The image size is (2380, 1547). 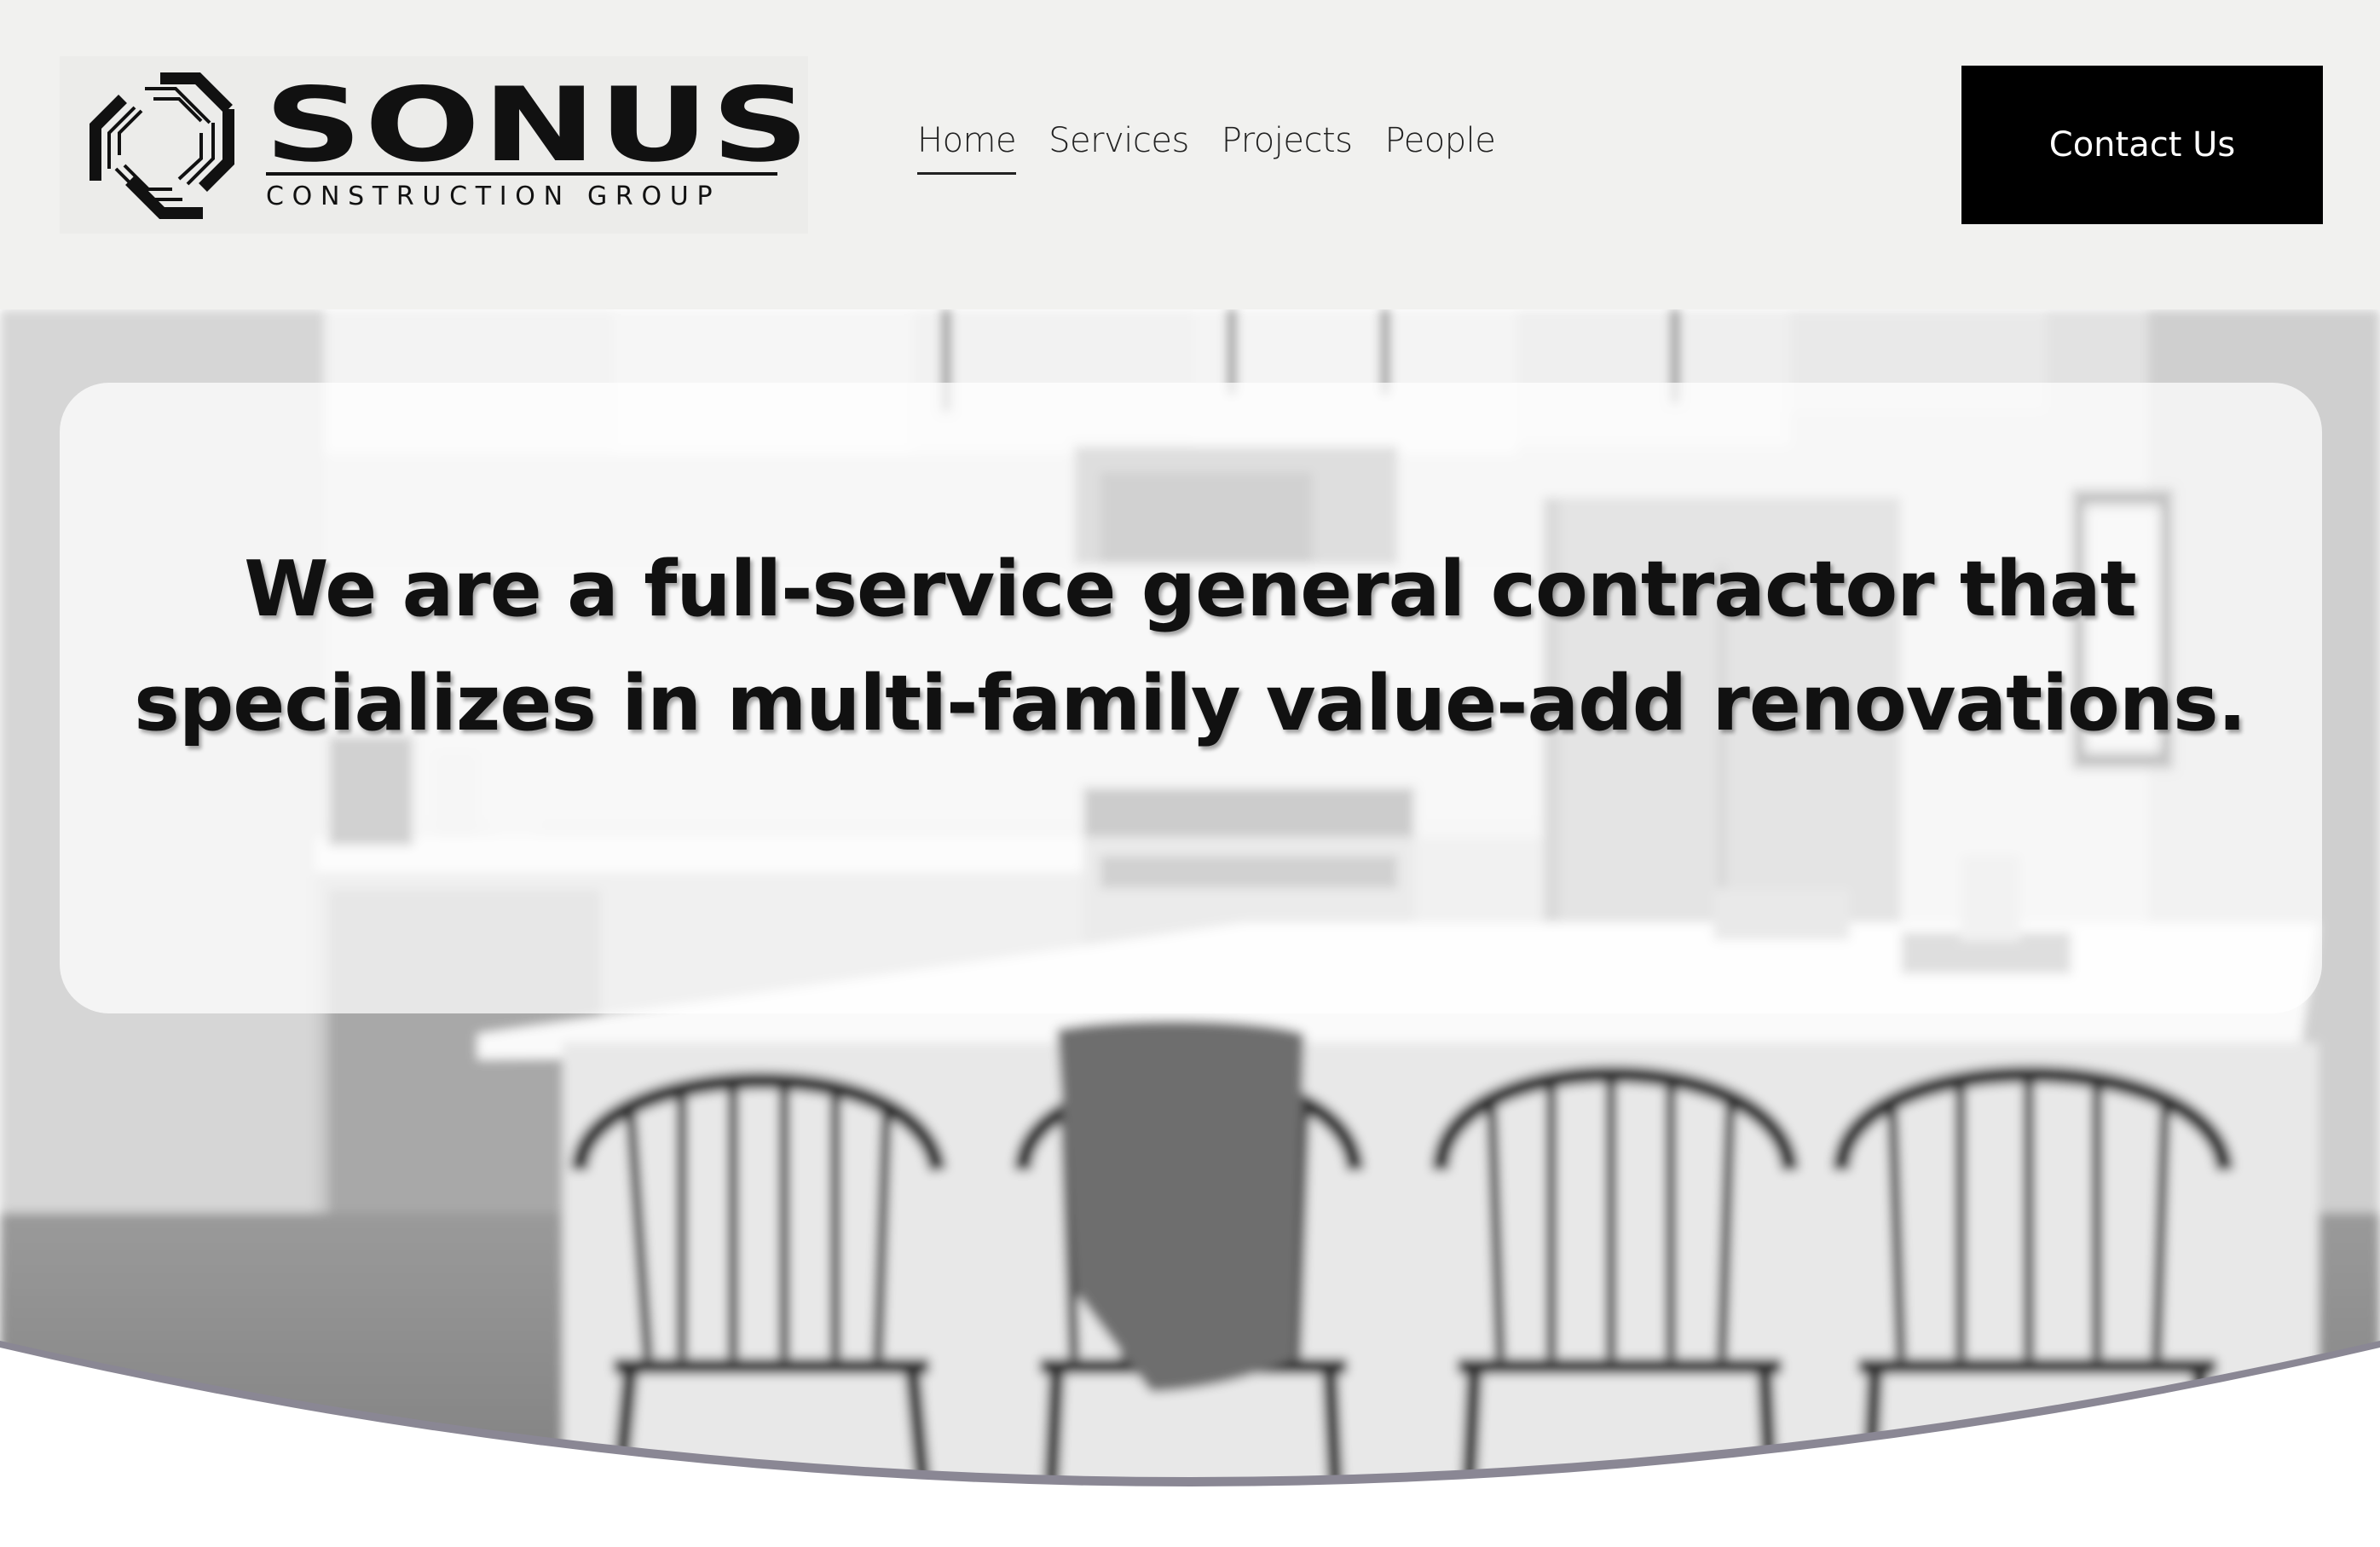 I want to click on contact-us-button: Contact Us, so click(x=2142, y=145).